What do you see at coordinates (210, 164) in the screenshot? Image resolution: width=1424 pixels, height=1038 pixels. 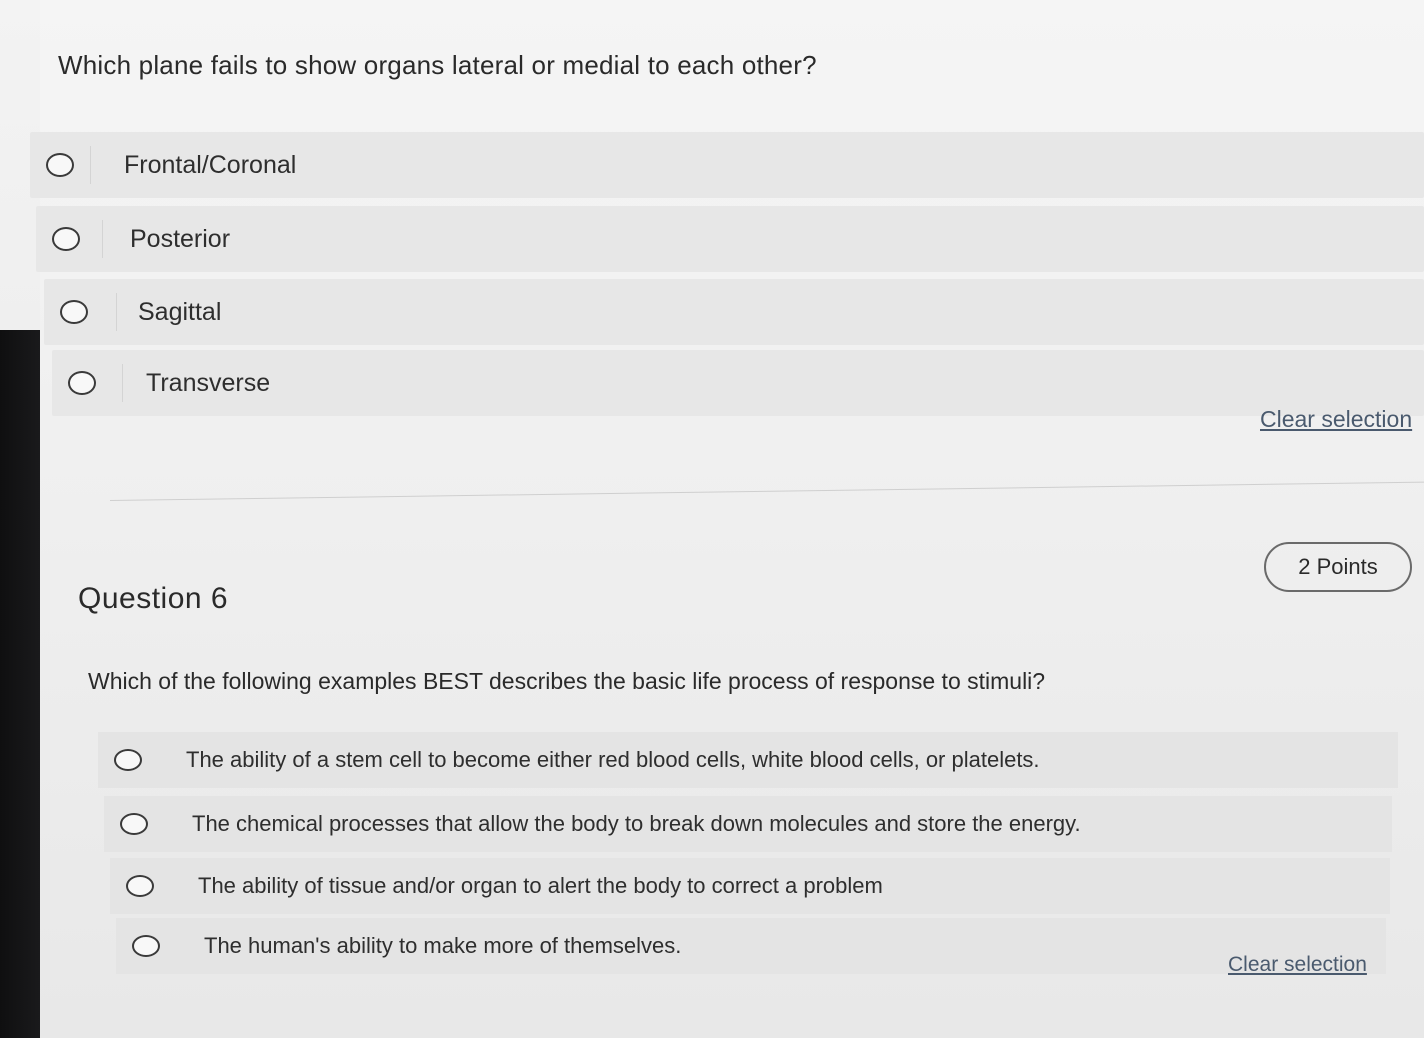 I see `option-label: Frontal/Coronal` at bounding box center [210, 164].